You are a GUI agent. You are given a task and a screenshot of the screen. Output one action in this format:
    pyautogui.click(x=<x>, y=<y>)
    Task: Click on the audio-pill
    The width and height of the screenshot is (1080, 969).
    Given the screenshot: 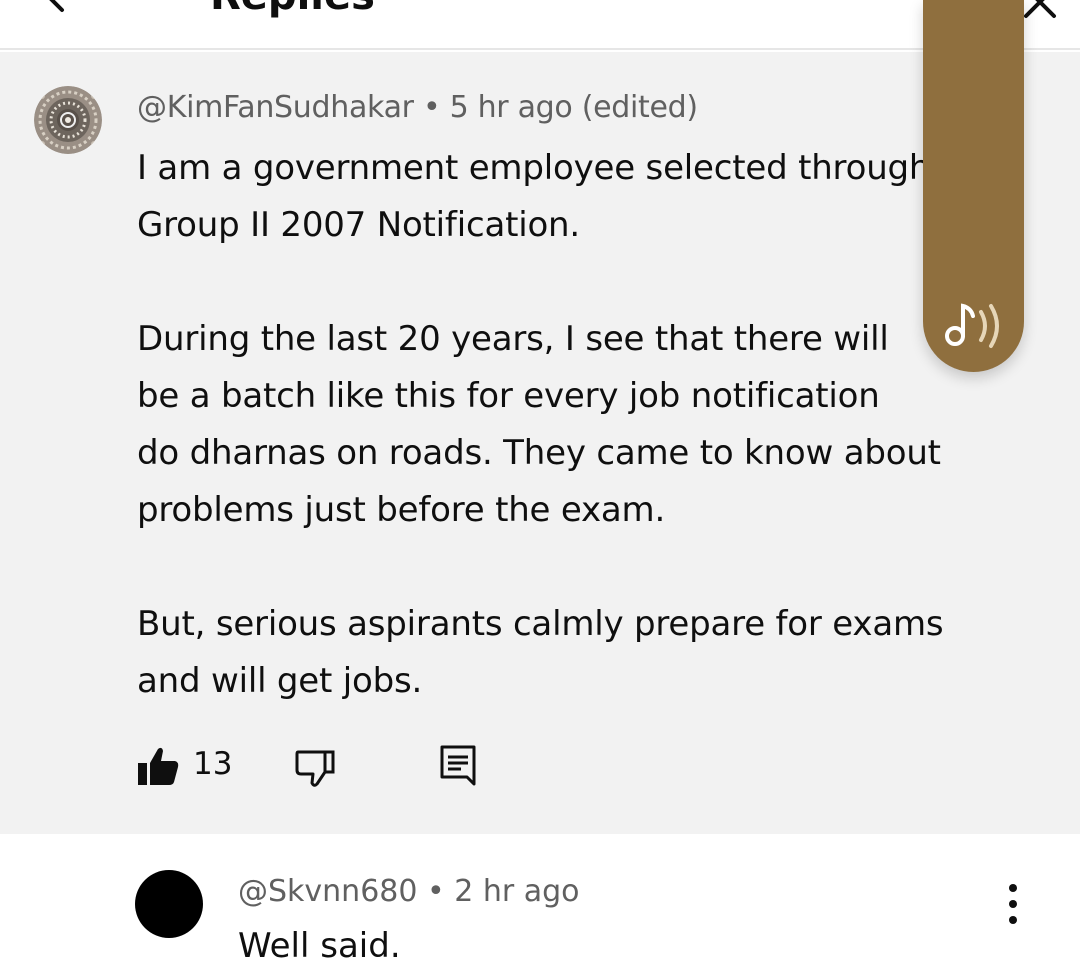 What is the action you would take?
    pyautogui.click(x=973, y=186)
    